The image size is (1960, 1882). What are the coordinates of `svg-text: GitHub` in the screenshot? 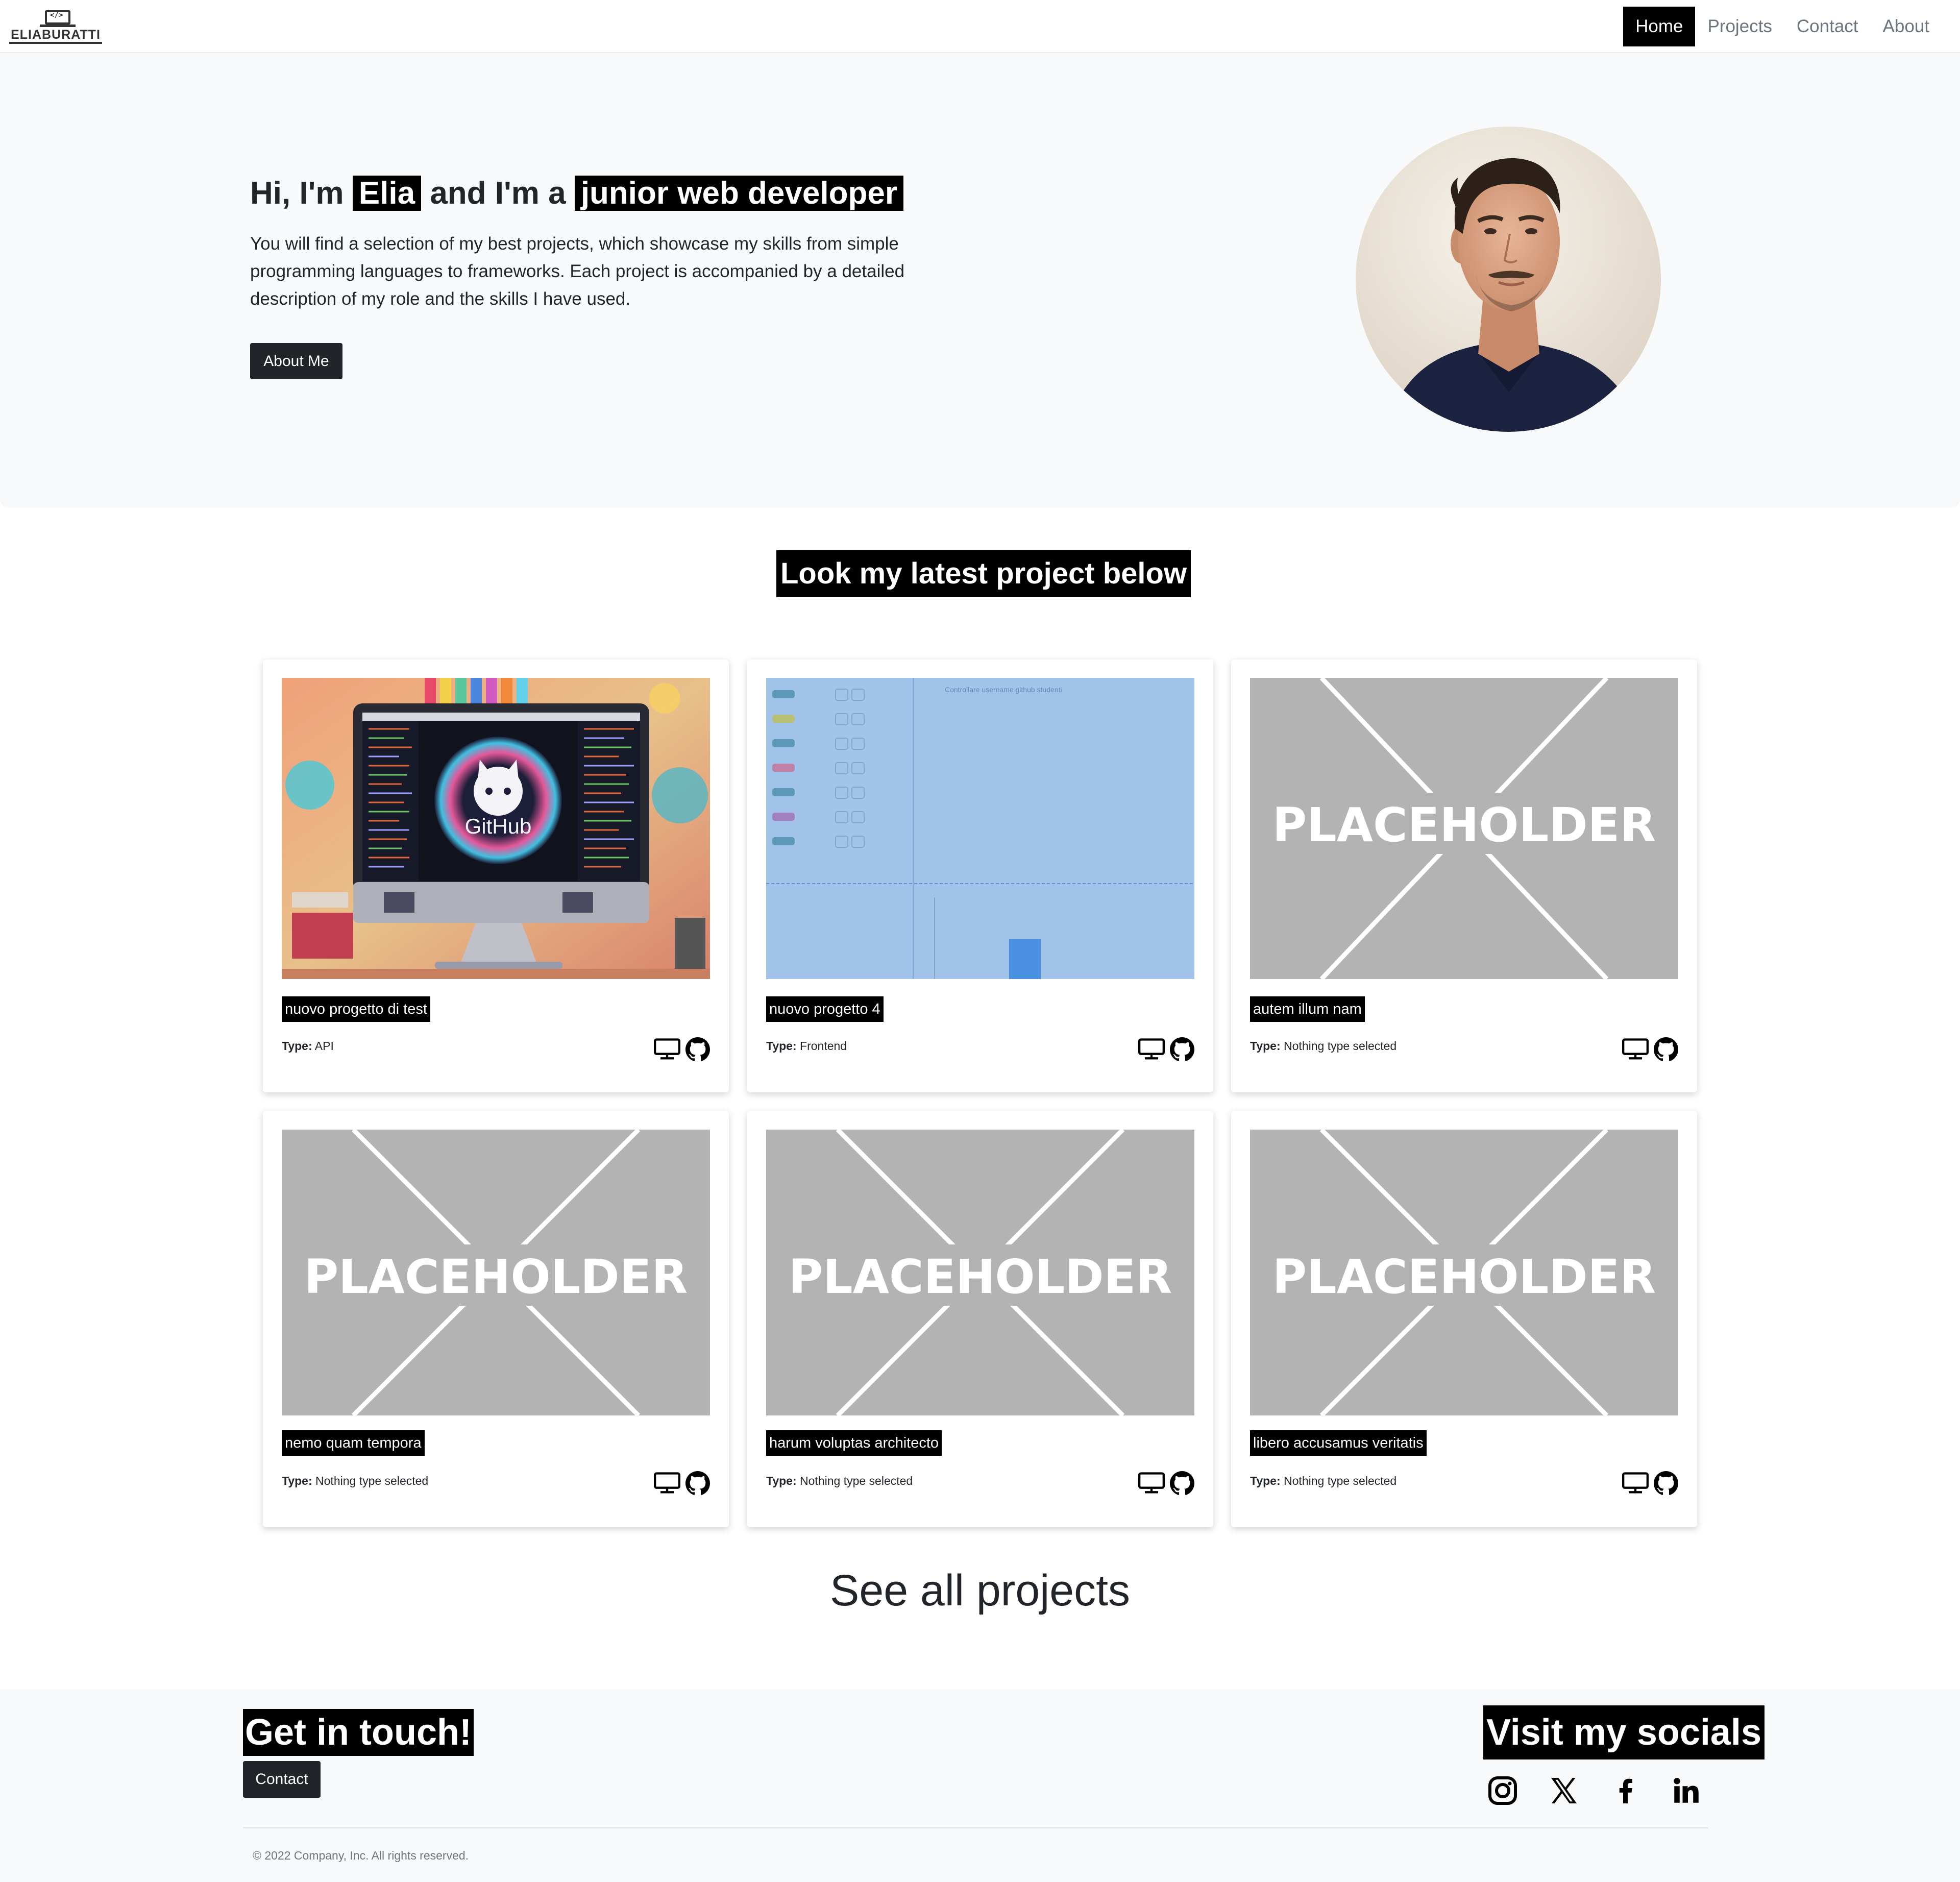 It's located at (498, 826).